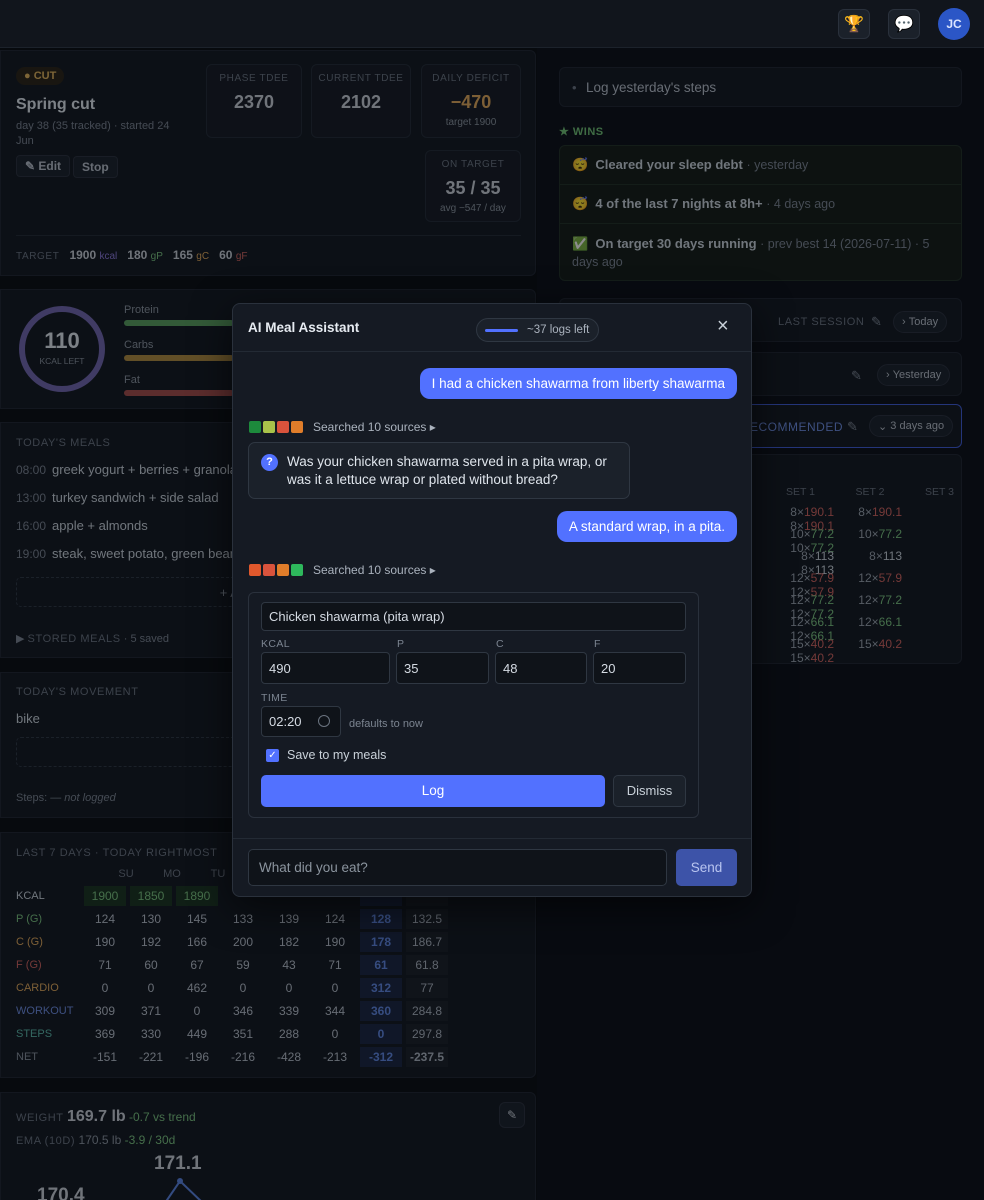 This screenshot has width=984, height=1200. What do you see at coordinates (63, 443) in the screenshot?
I see `meals-title: TODAY'S MEALS` at bounding box center [63, 443].